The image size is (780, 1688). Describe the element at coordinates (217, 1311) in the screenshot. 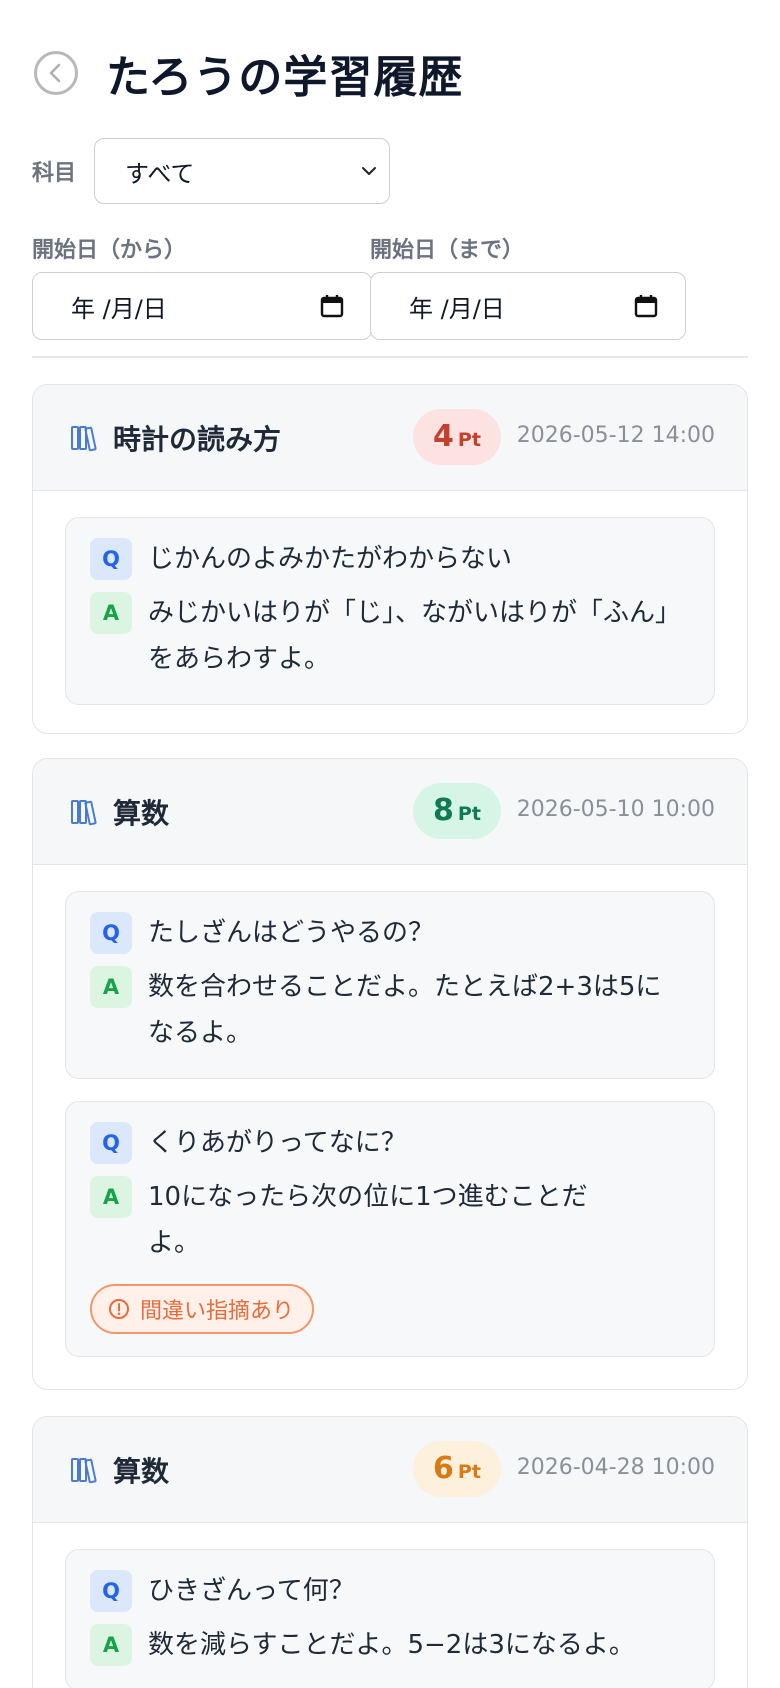

I see `warning-label: 間違い指摘あり` at that location.